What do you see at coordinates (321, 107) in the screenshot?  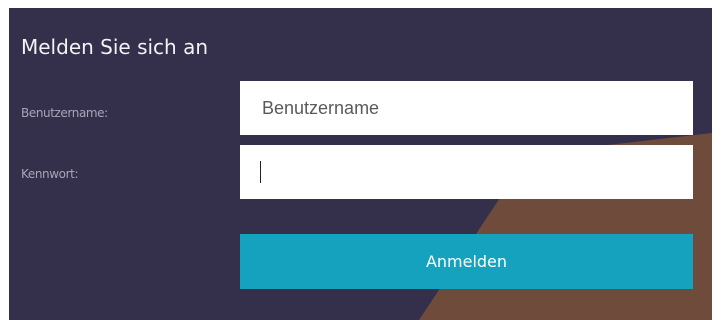 I see `username-value: Benutzername` at bounding box center [321, 107].